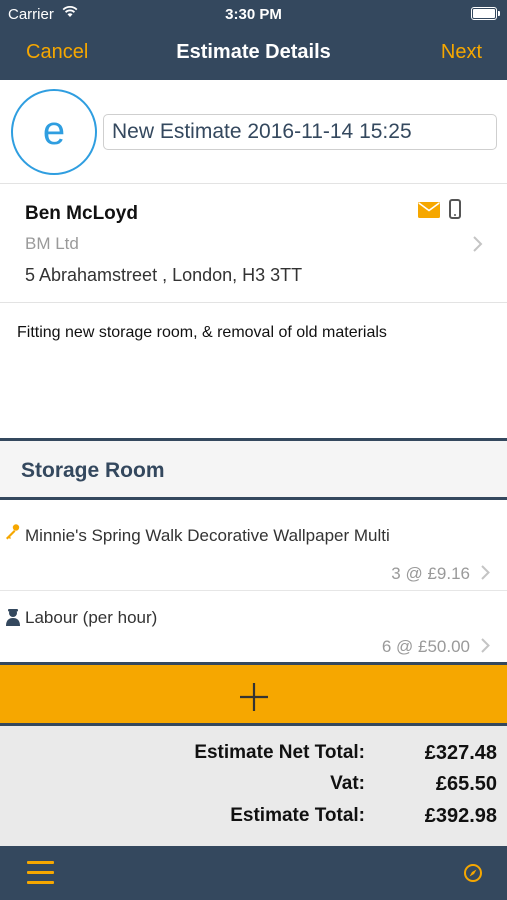  What do you see at coordinates (460, 816) in the screenshot?
I see `estimate-total-value: £392.98` at bounding box center [460, 816].